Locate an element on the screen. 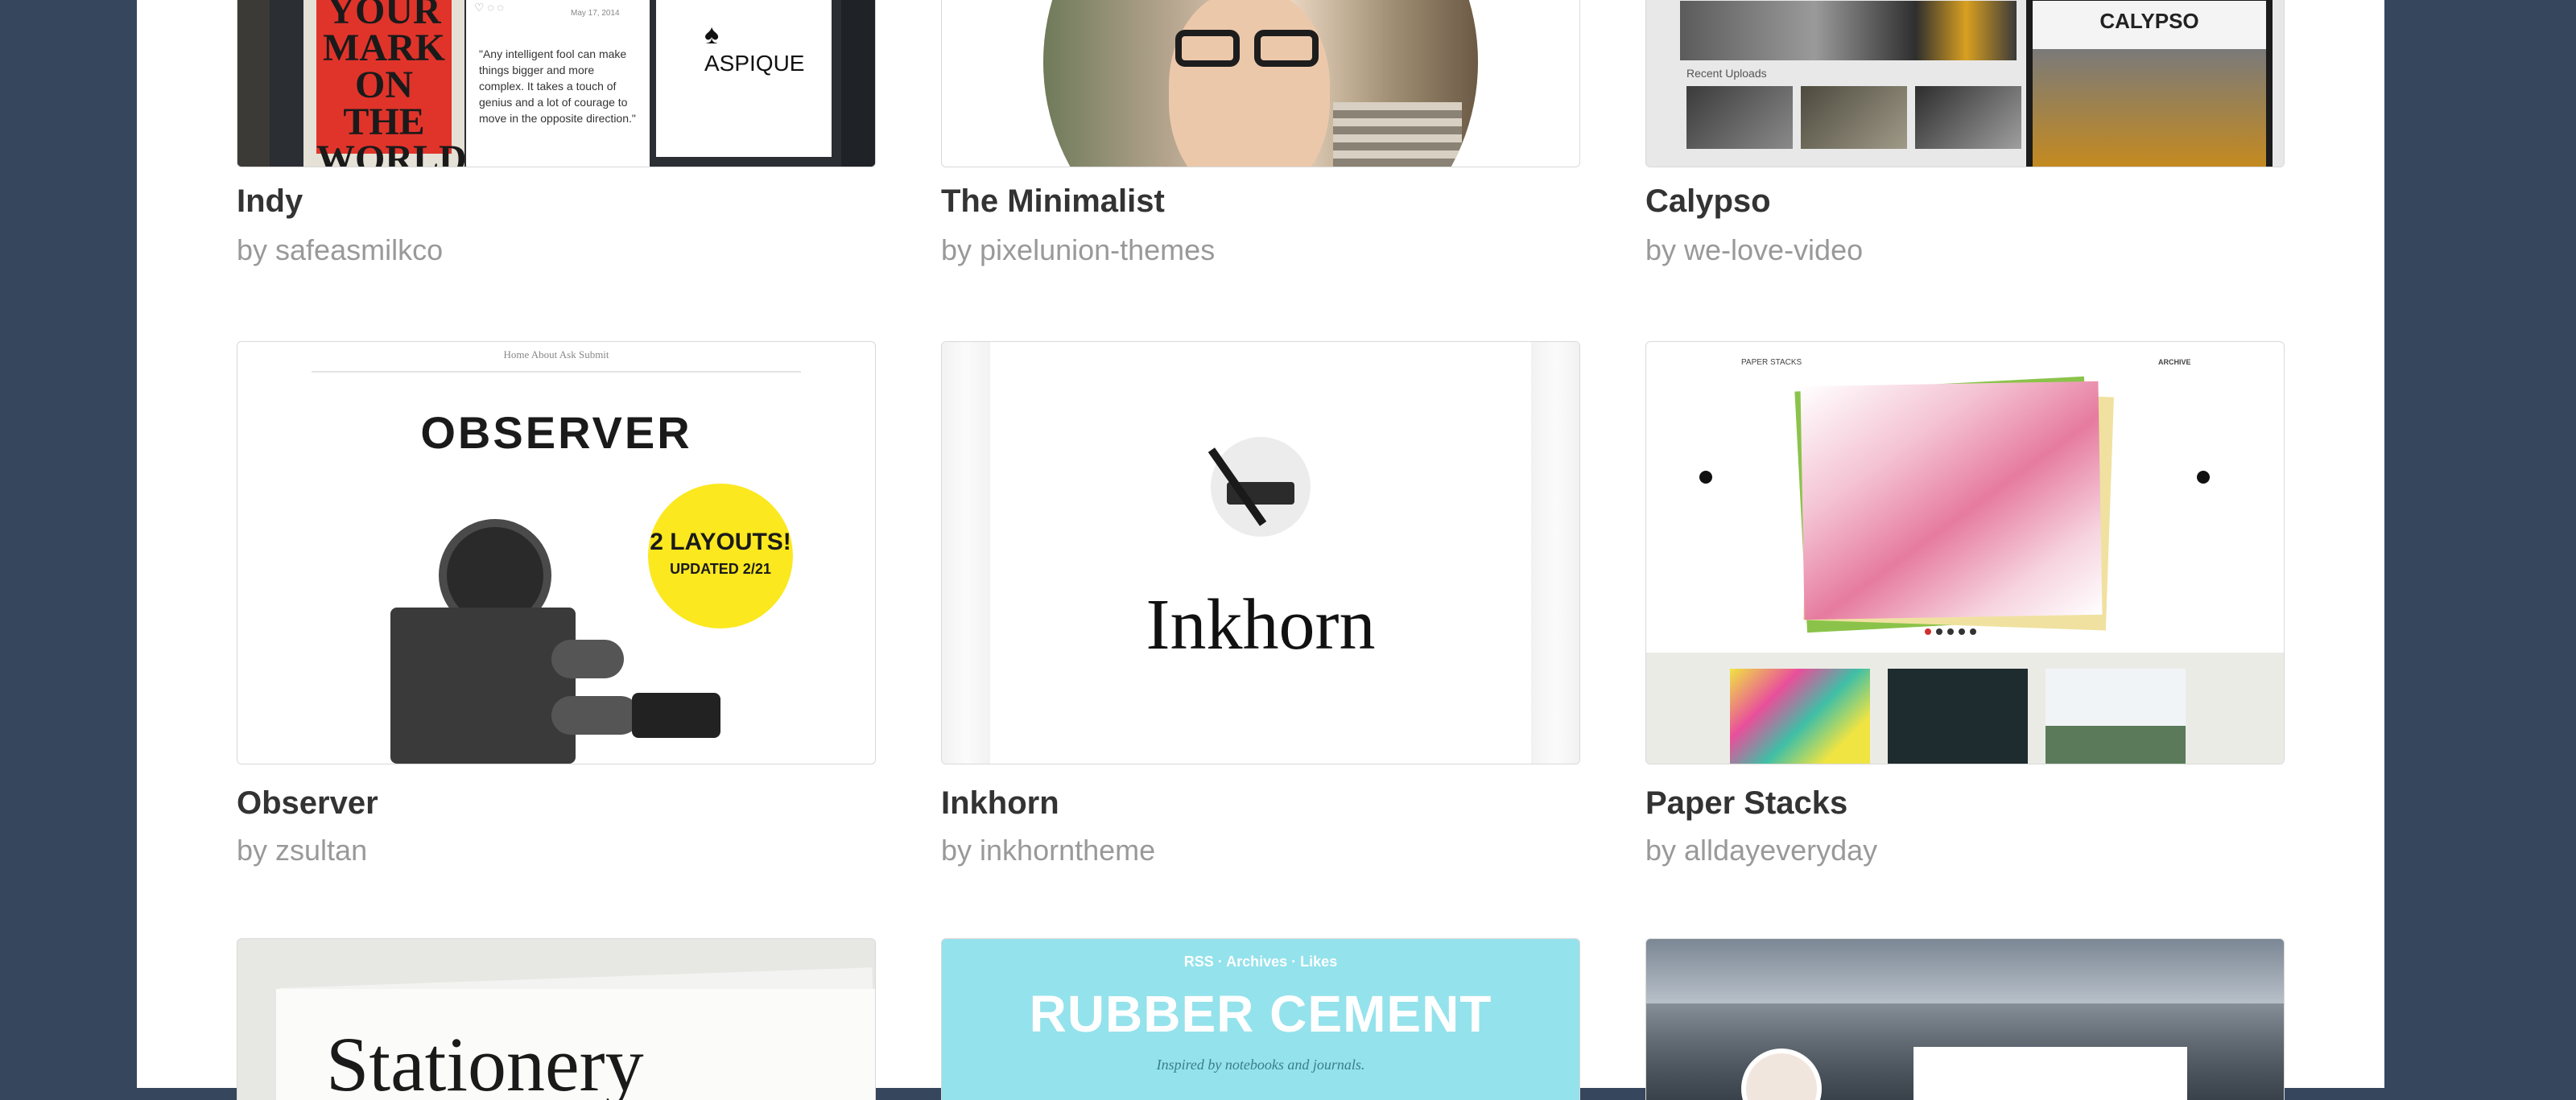  theme-preview-the-minimalist is located at coordinates (1260, 83).